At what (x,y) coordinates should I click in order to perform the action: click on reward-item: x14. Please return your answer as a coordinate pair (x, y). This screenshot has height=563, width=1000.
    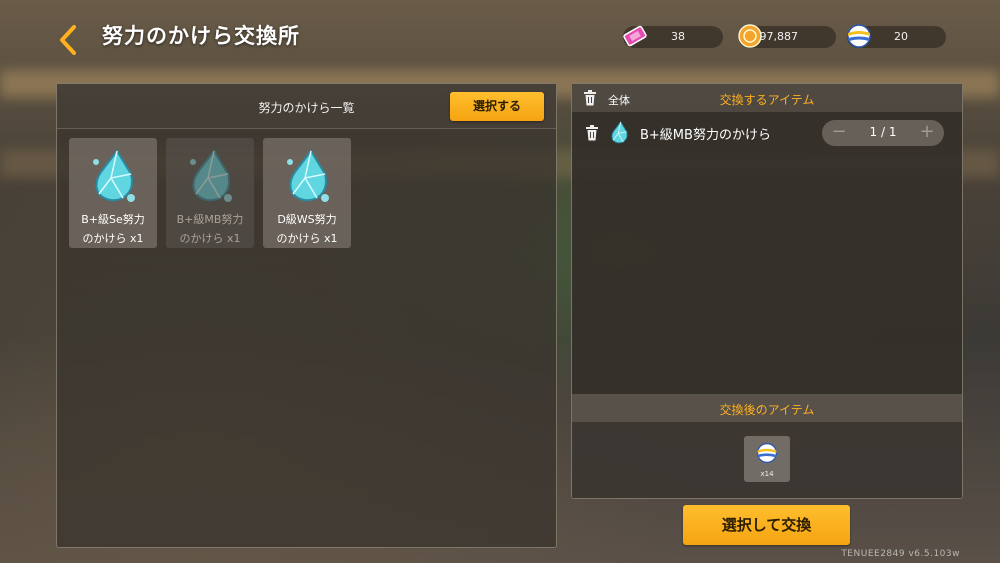
    Looking at the image, I should click on (767, 459).